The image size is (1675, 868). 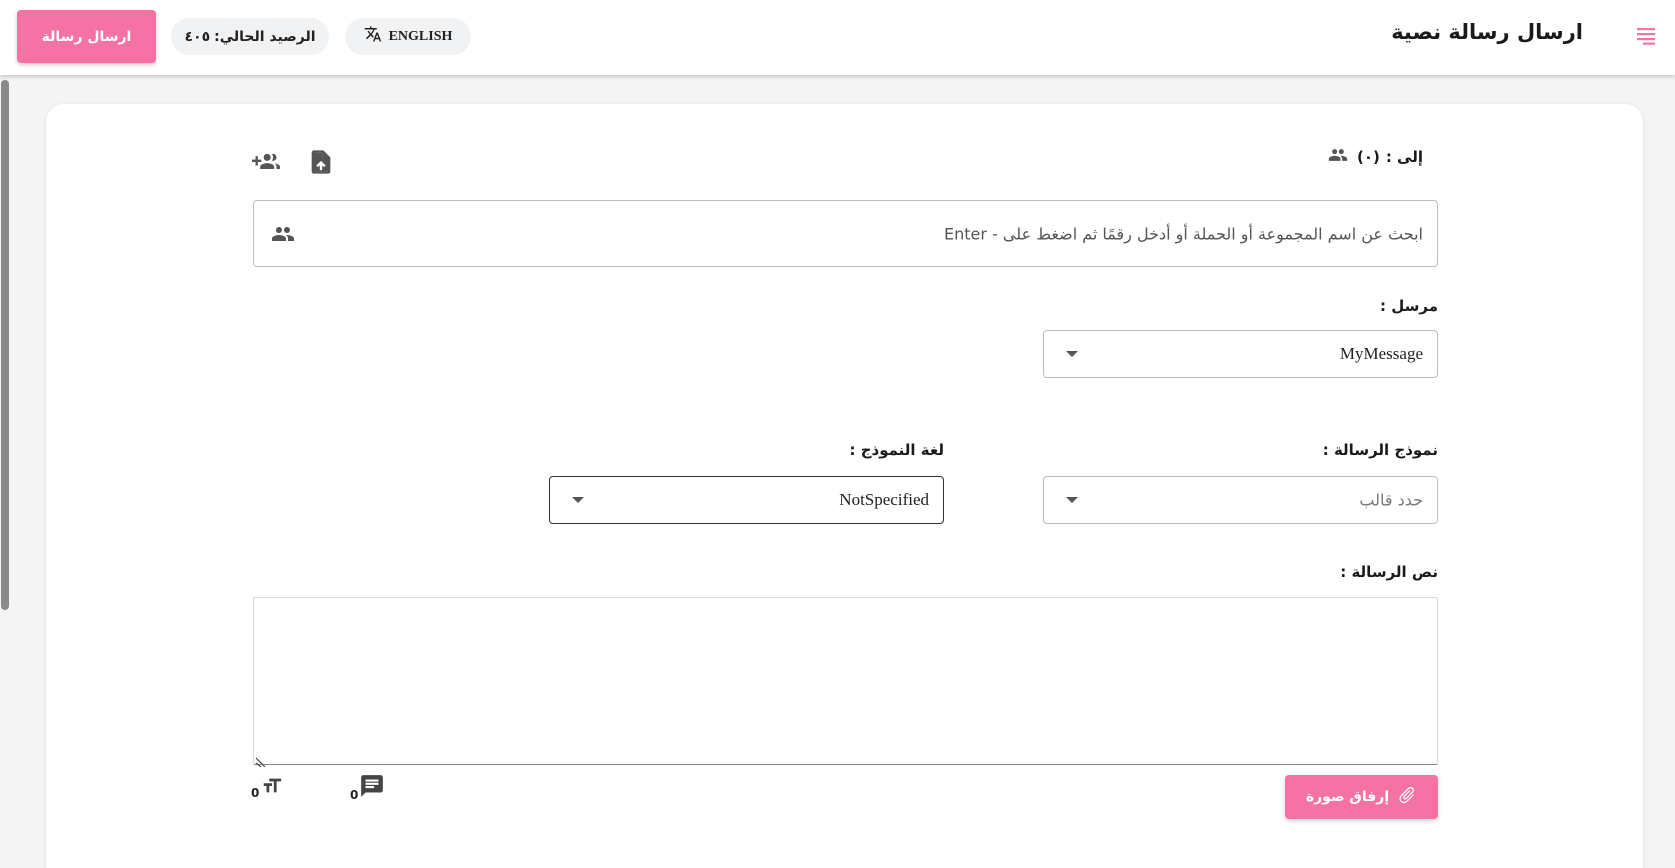 I want to click on sender-selected-value: MyMessage, so click(x=1381, y=353).